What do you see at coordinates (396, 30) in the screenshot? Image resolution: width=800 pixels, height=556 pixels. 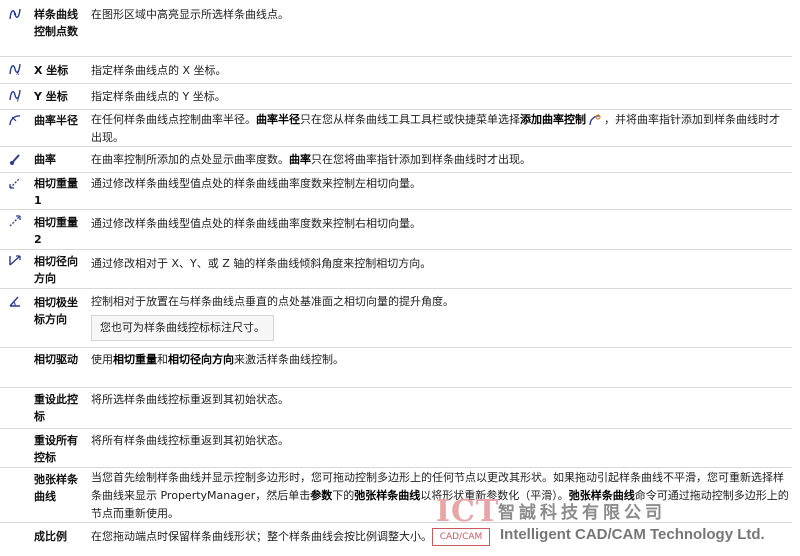 I see `table-row: 样条曲线控制点数 在图形区域中高亮显示所选样条曲线点。` at bounding box center [396, 30].